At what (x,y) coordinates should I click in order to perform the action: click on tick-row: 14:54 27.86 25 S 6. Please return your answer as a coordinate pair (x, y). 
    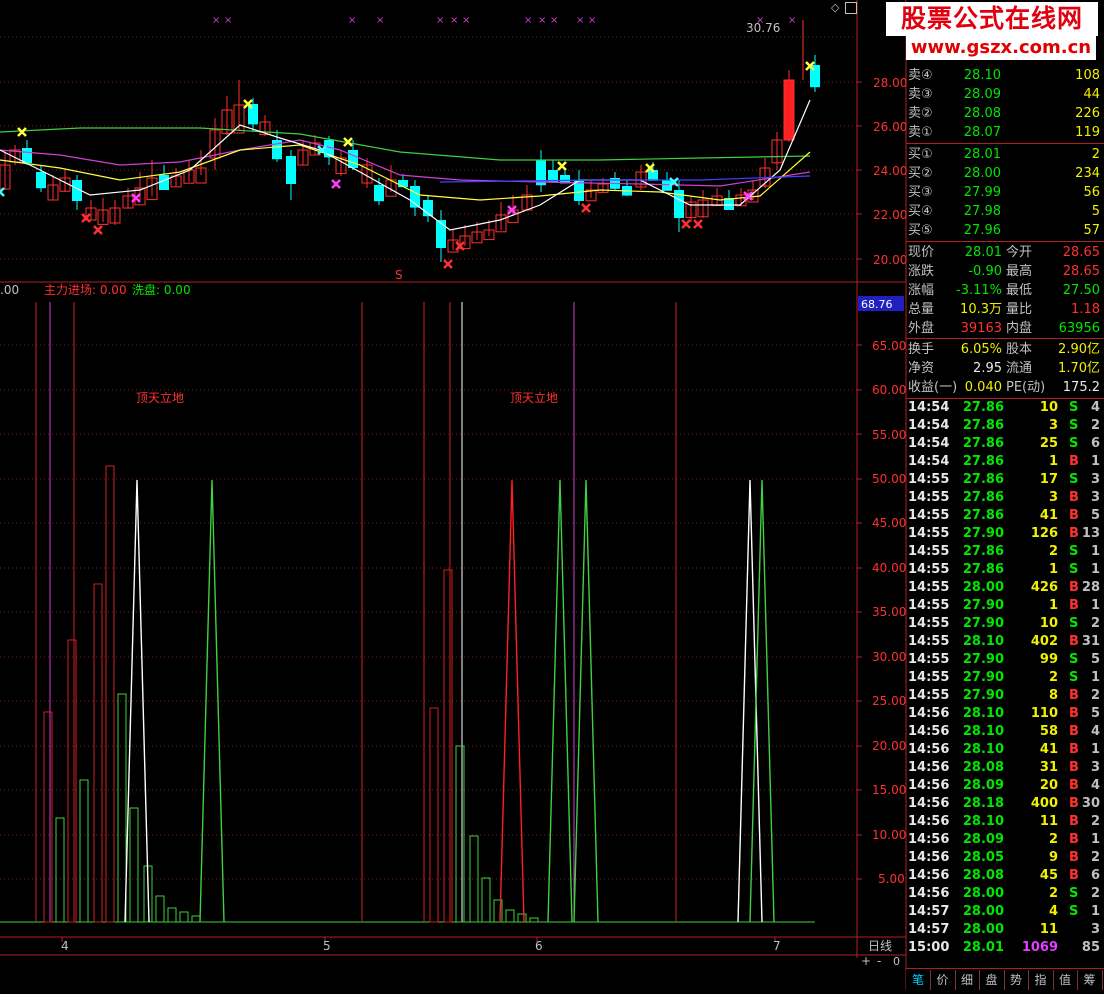
    Looking at the image, I should click on (1005, 444).